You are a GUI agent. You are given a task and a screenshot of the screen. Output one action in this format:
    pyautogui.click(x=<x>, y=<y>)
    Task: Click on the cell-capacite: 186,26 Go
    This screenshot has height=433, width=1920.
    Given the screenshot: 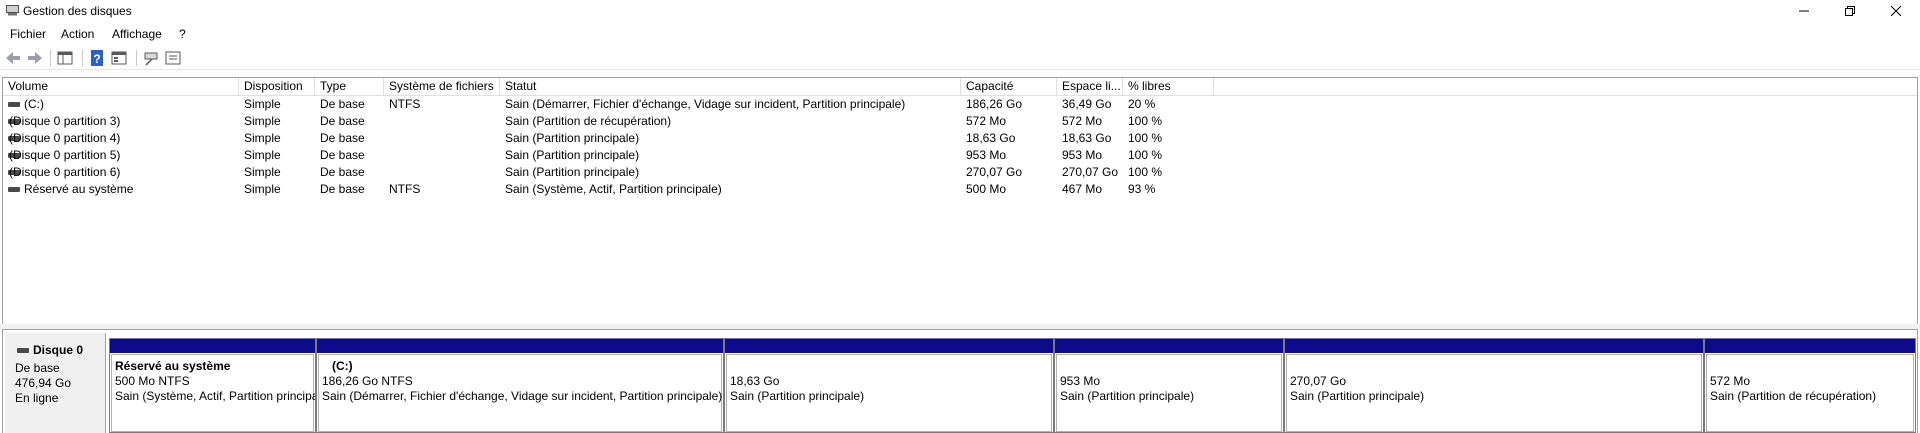 What is the action you would take?
    pyautogui.click(x=994, y=104)
    